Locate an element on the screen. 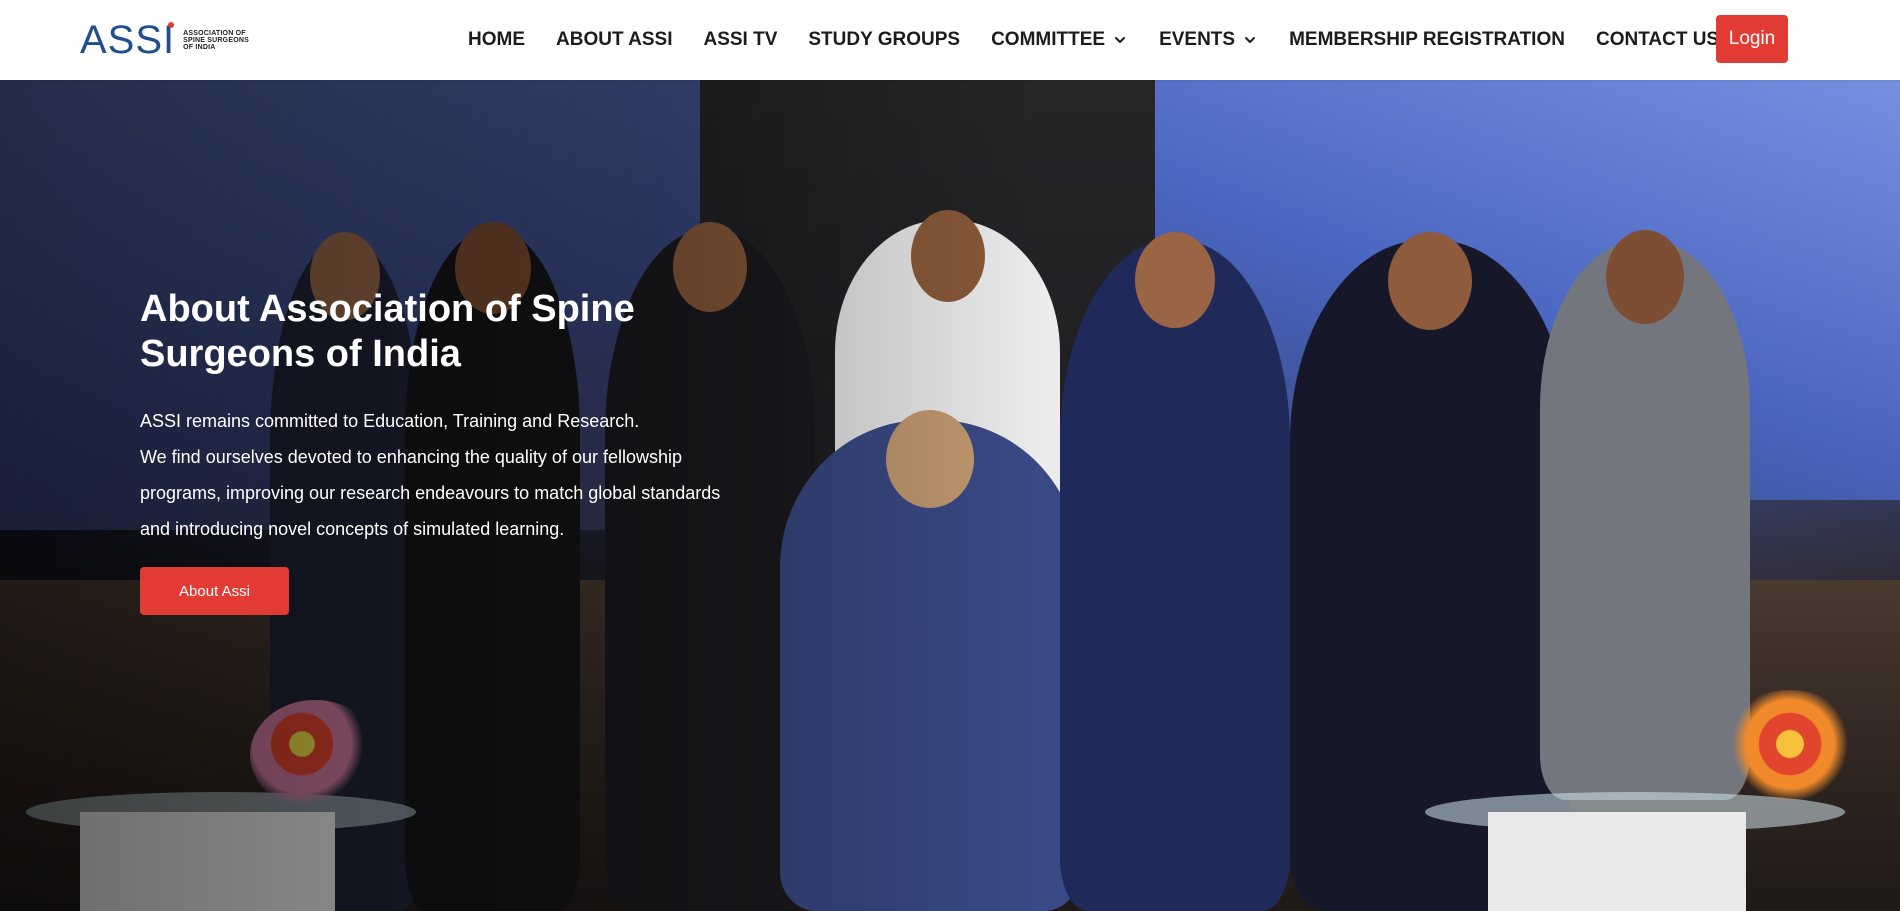 Image resolution: width=1900 pixels, height=911 pixels. login-button: Login is located at coordinates (1752, 39).